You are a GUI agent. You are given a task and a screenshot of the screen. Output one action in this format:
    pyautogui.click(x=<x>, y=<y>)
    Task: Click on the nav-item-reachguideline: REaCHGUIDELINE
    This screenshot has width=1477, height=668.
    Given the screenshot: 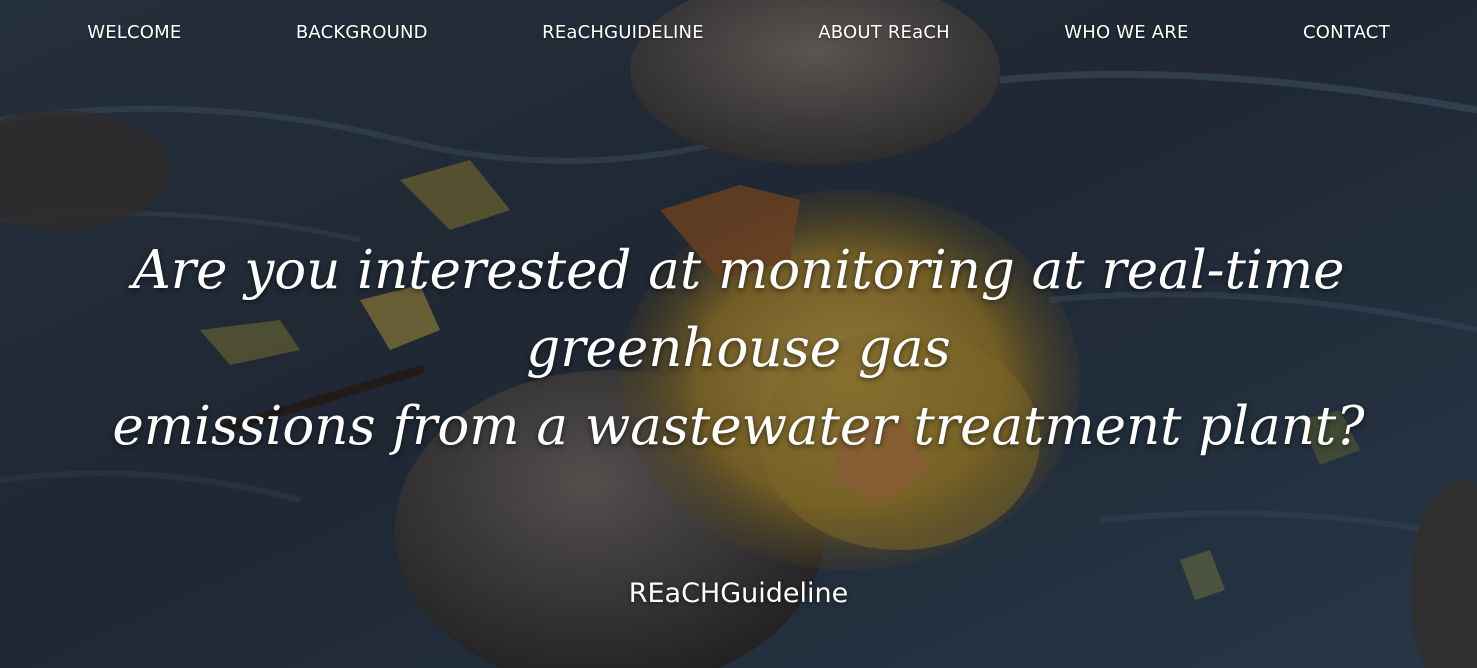 What is the action you would take?
    pyautogui.click(x=623, y=32)
    